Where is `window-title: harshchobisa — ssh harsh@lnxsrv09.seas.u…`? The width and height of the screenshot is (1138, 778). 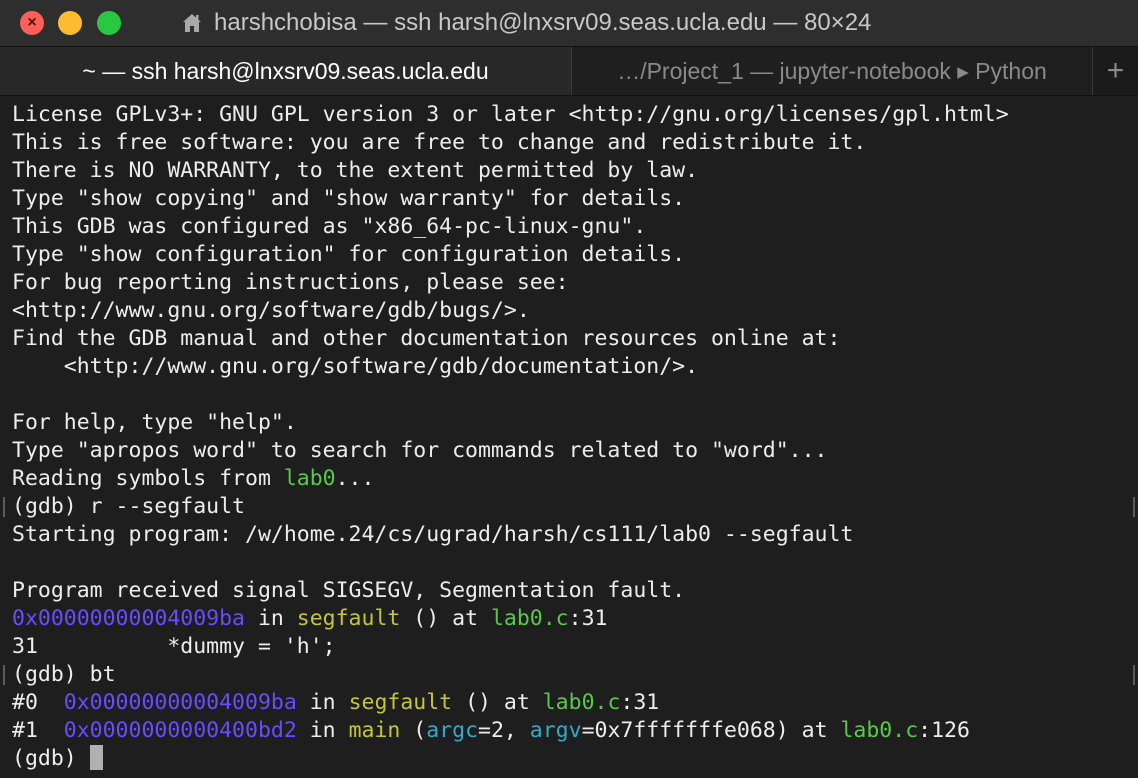
window-title: harshchobisa — ssh harsh@lnxsrv09.seas.u… is located at coordinates (525, 23).